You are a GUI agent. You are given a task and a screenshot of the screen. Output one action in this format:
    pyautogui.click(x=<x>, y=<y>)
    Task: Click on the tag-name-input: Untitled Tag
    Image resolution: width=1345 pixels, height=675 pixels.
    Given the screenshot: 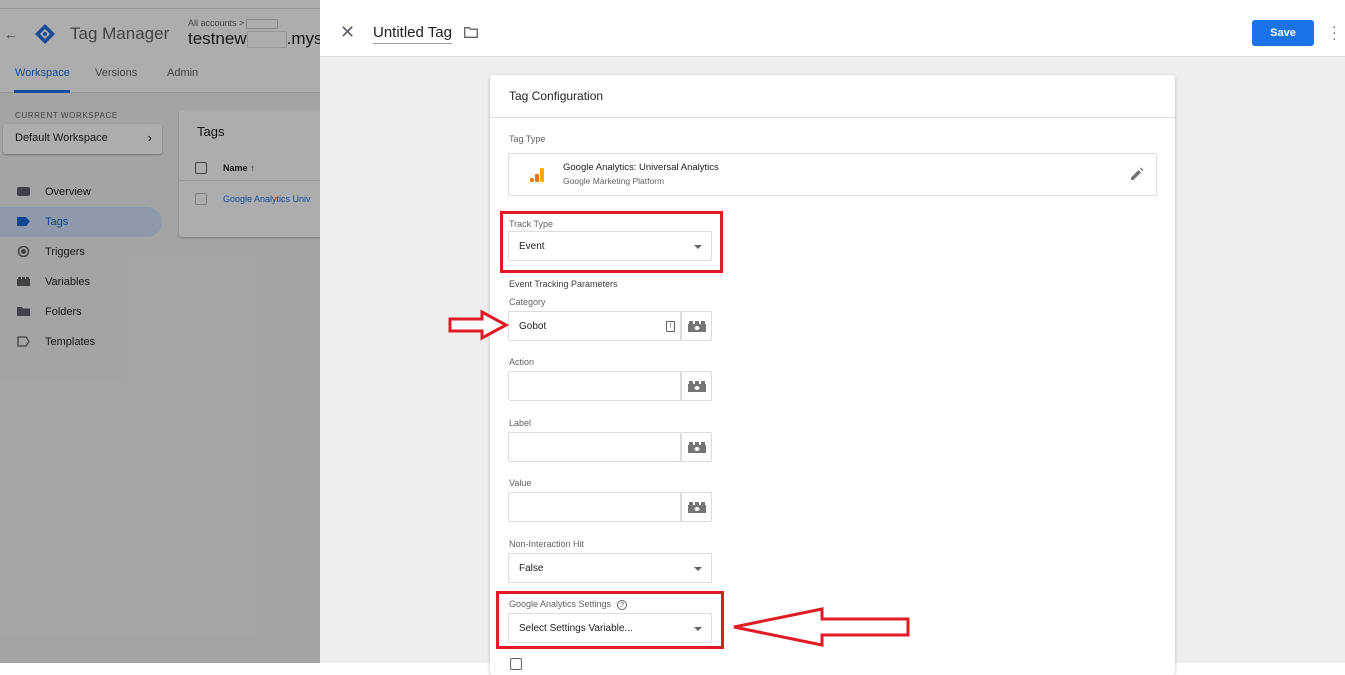 What is the action you would take?
    pyautogui.click(x=412, y=34)
    